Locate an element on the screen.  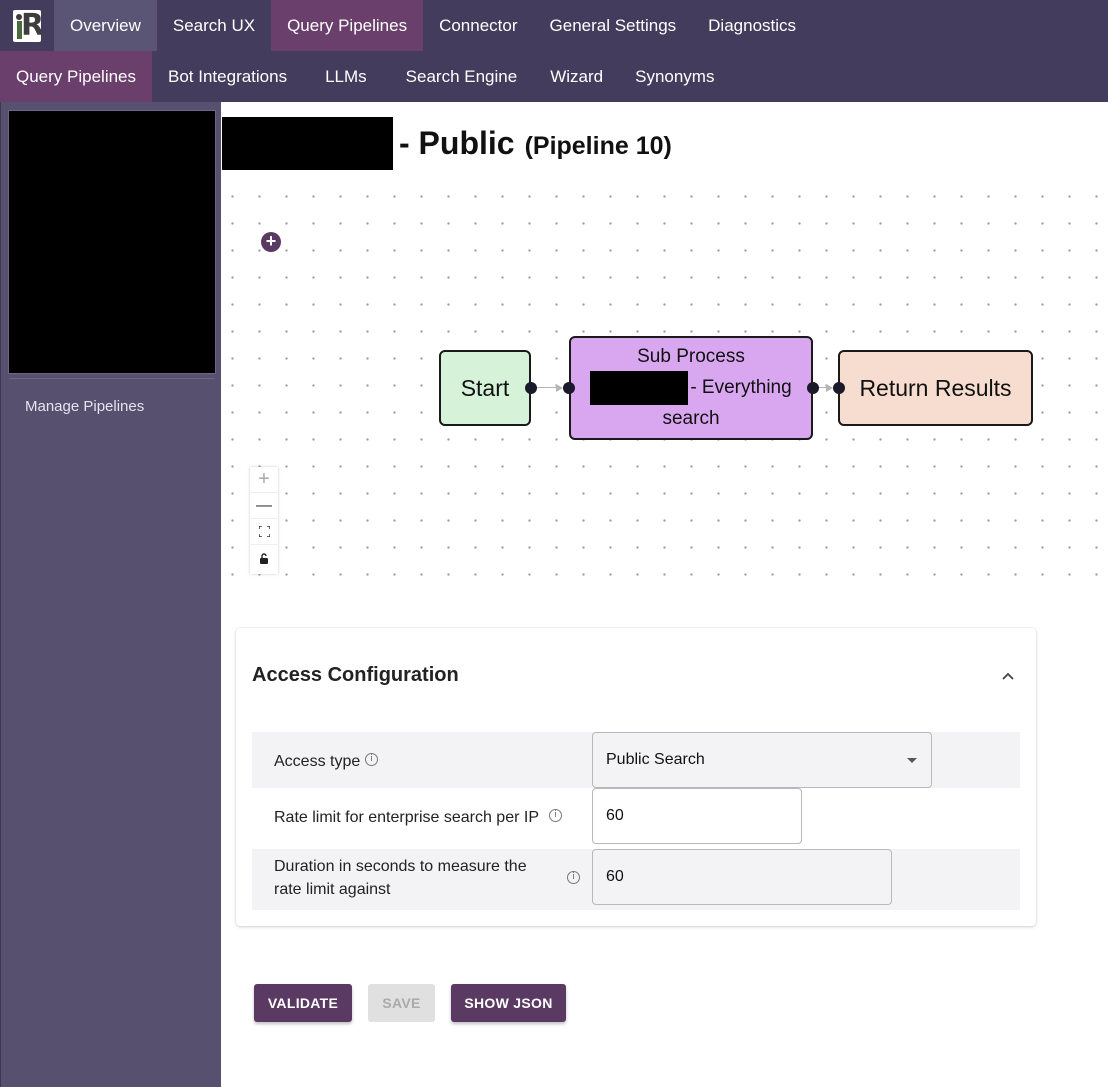
sub-output-port is located at coordinates (813, 388).